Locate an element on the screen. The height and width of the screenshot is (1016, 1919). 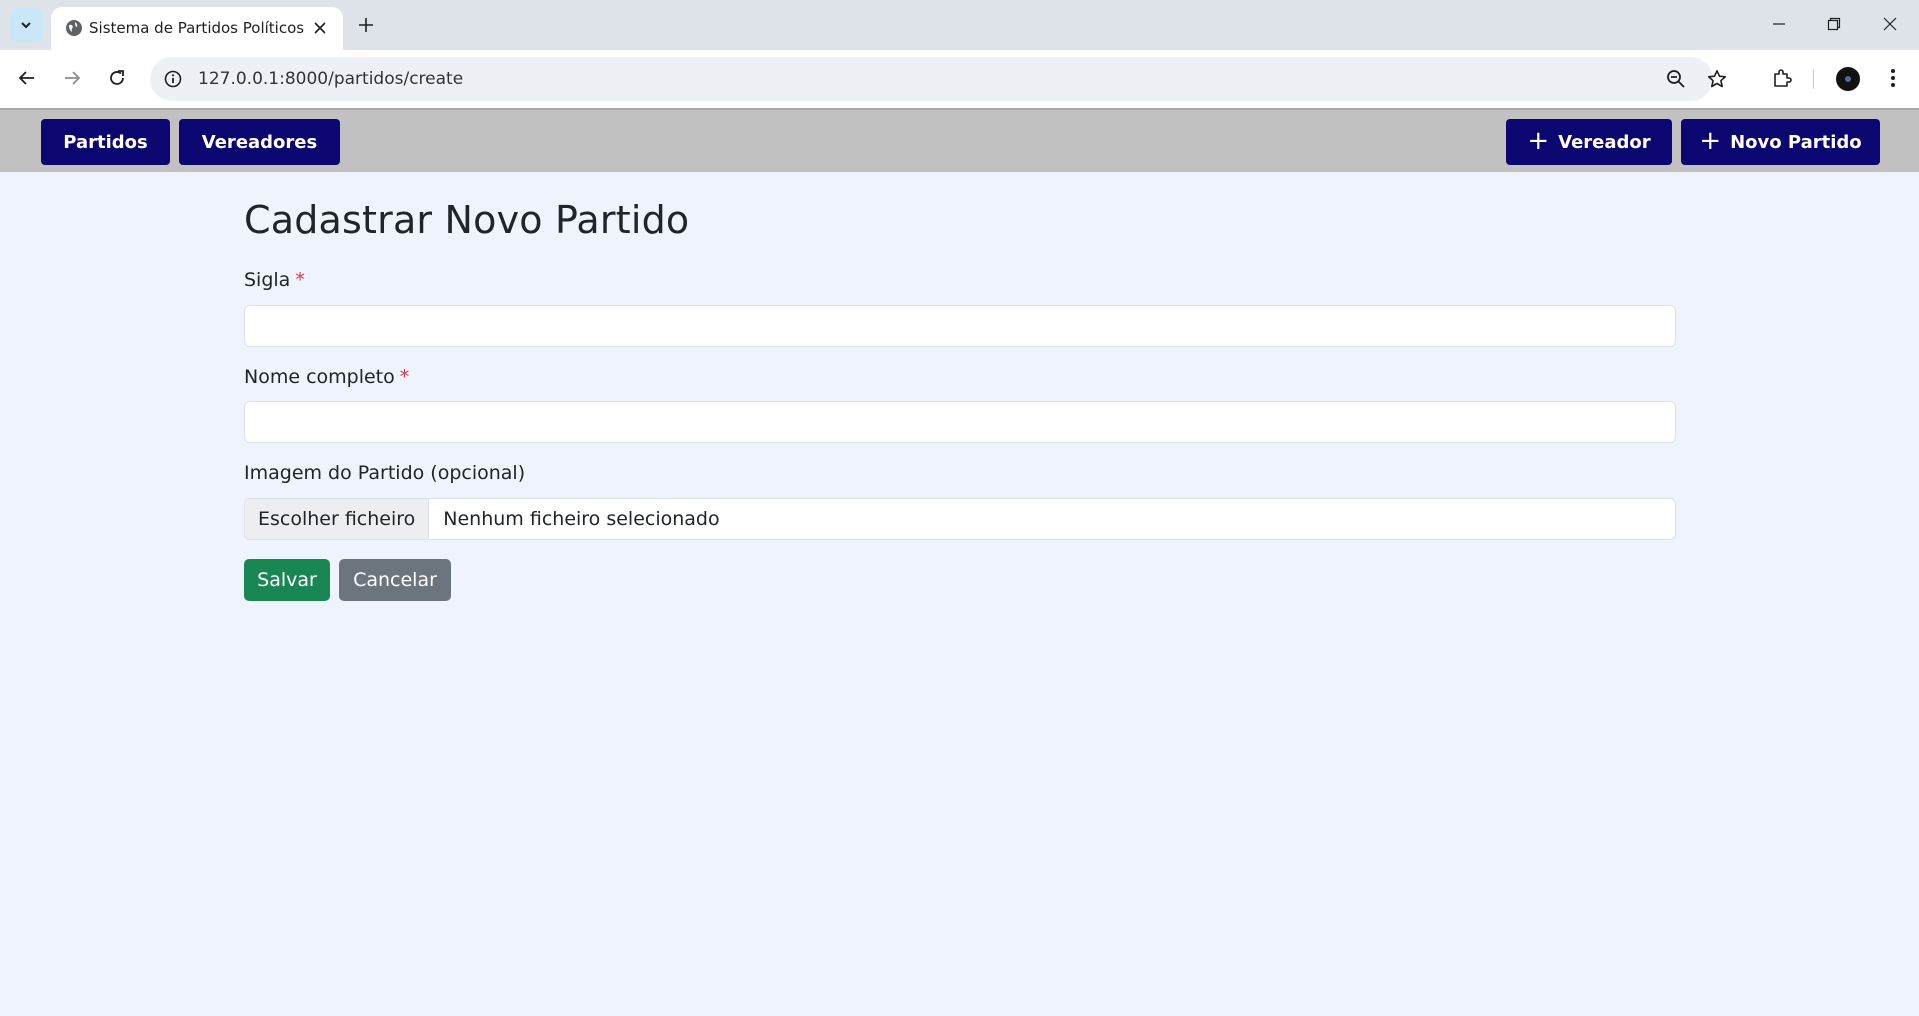
close-window-icon is located at coordinates (1890, 24).